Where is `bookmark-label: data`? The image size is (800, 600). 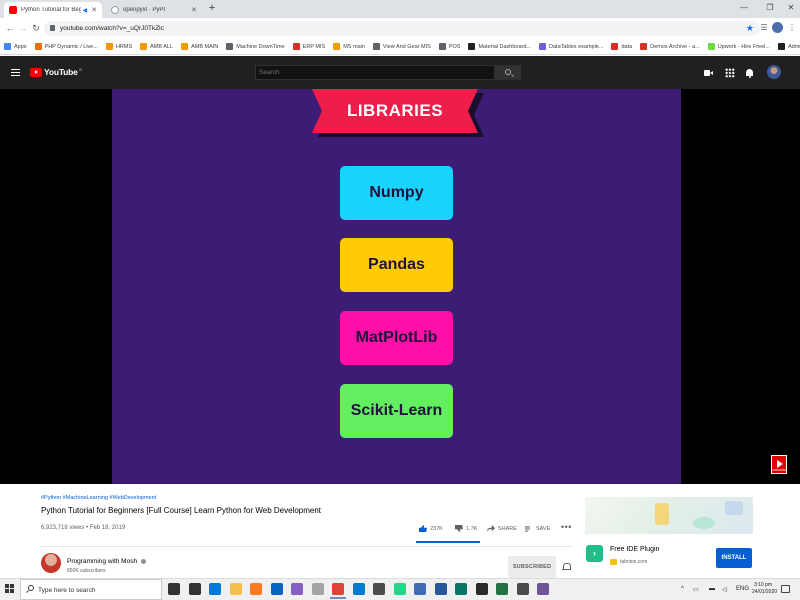
bookmark-label: data is located at coordinates (627, 46).